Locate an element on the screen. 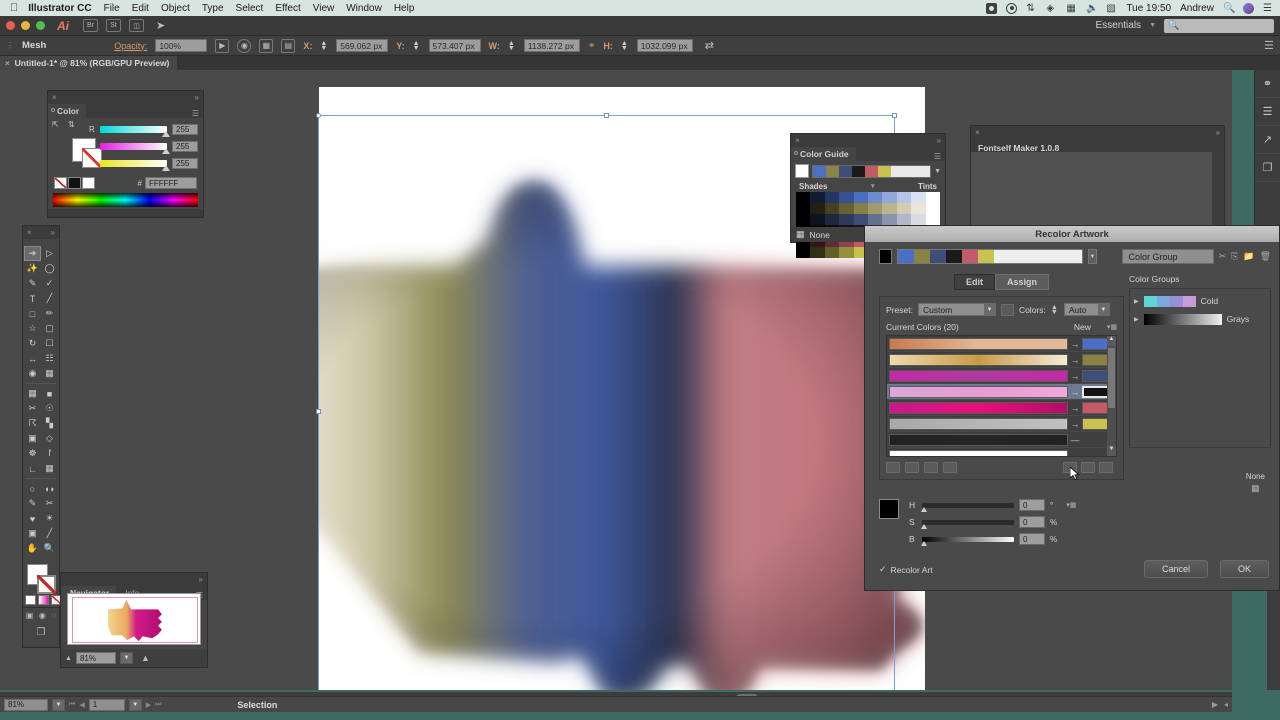 Image resolution: width=1280 pixels, height=720 pixels. reference-point-icon: ▤ is located at coordinates (288, 45).